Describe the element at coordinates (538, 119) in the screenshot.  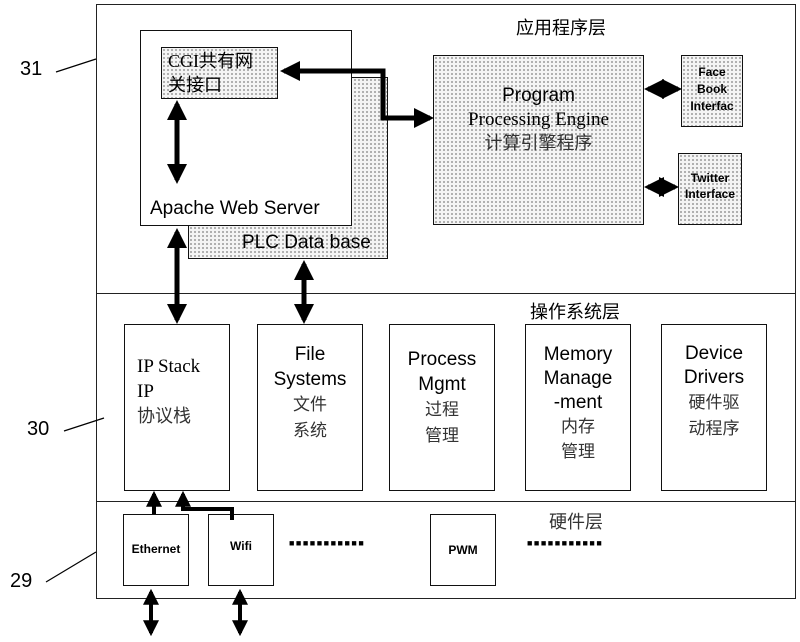
I see `engine-label-processing: Processing Engine` at that location.